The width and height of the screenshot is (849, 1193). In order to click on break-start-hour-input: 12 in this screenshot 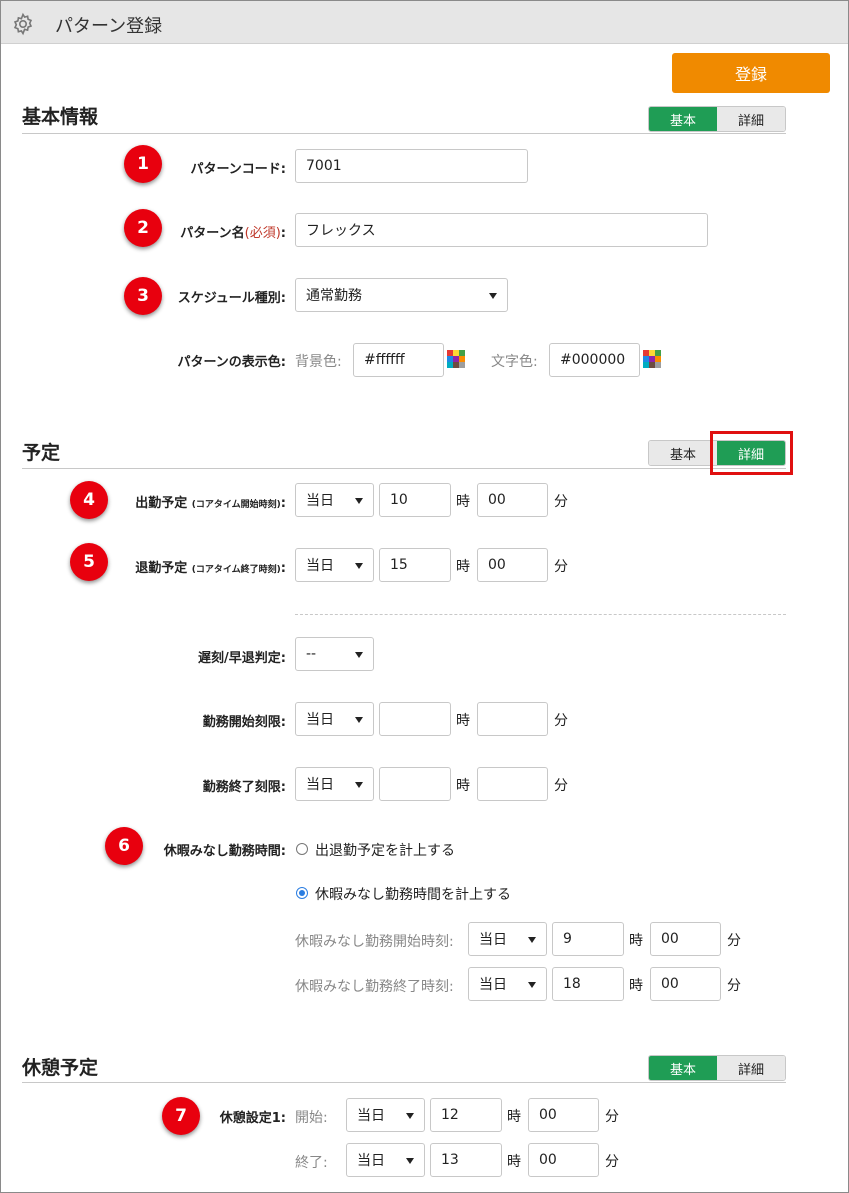, I will do `click(466, 1115)`.